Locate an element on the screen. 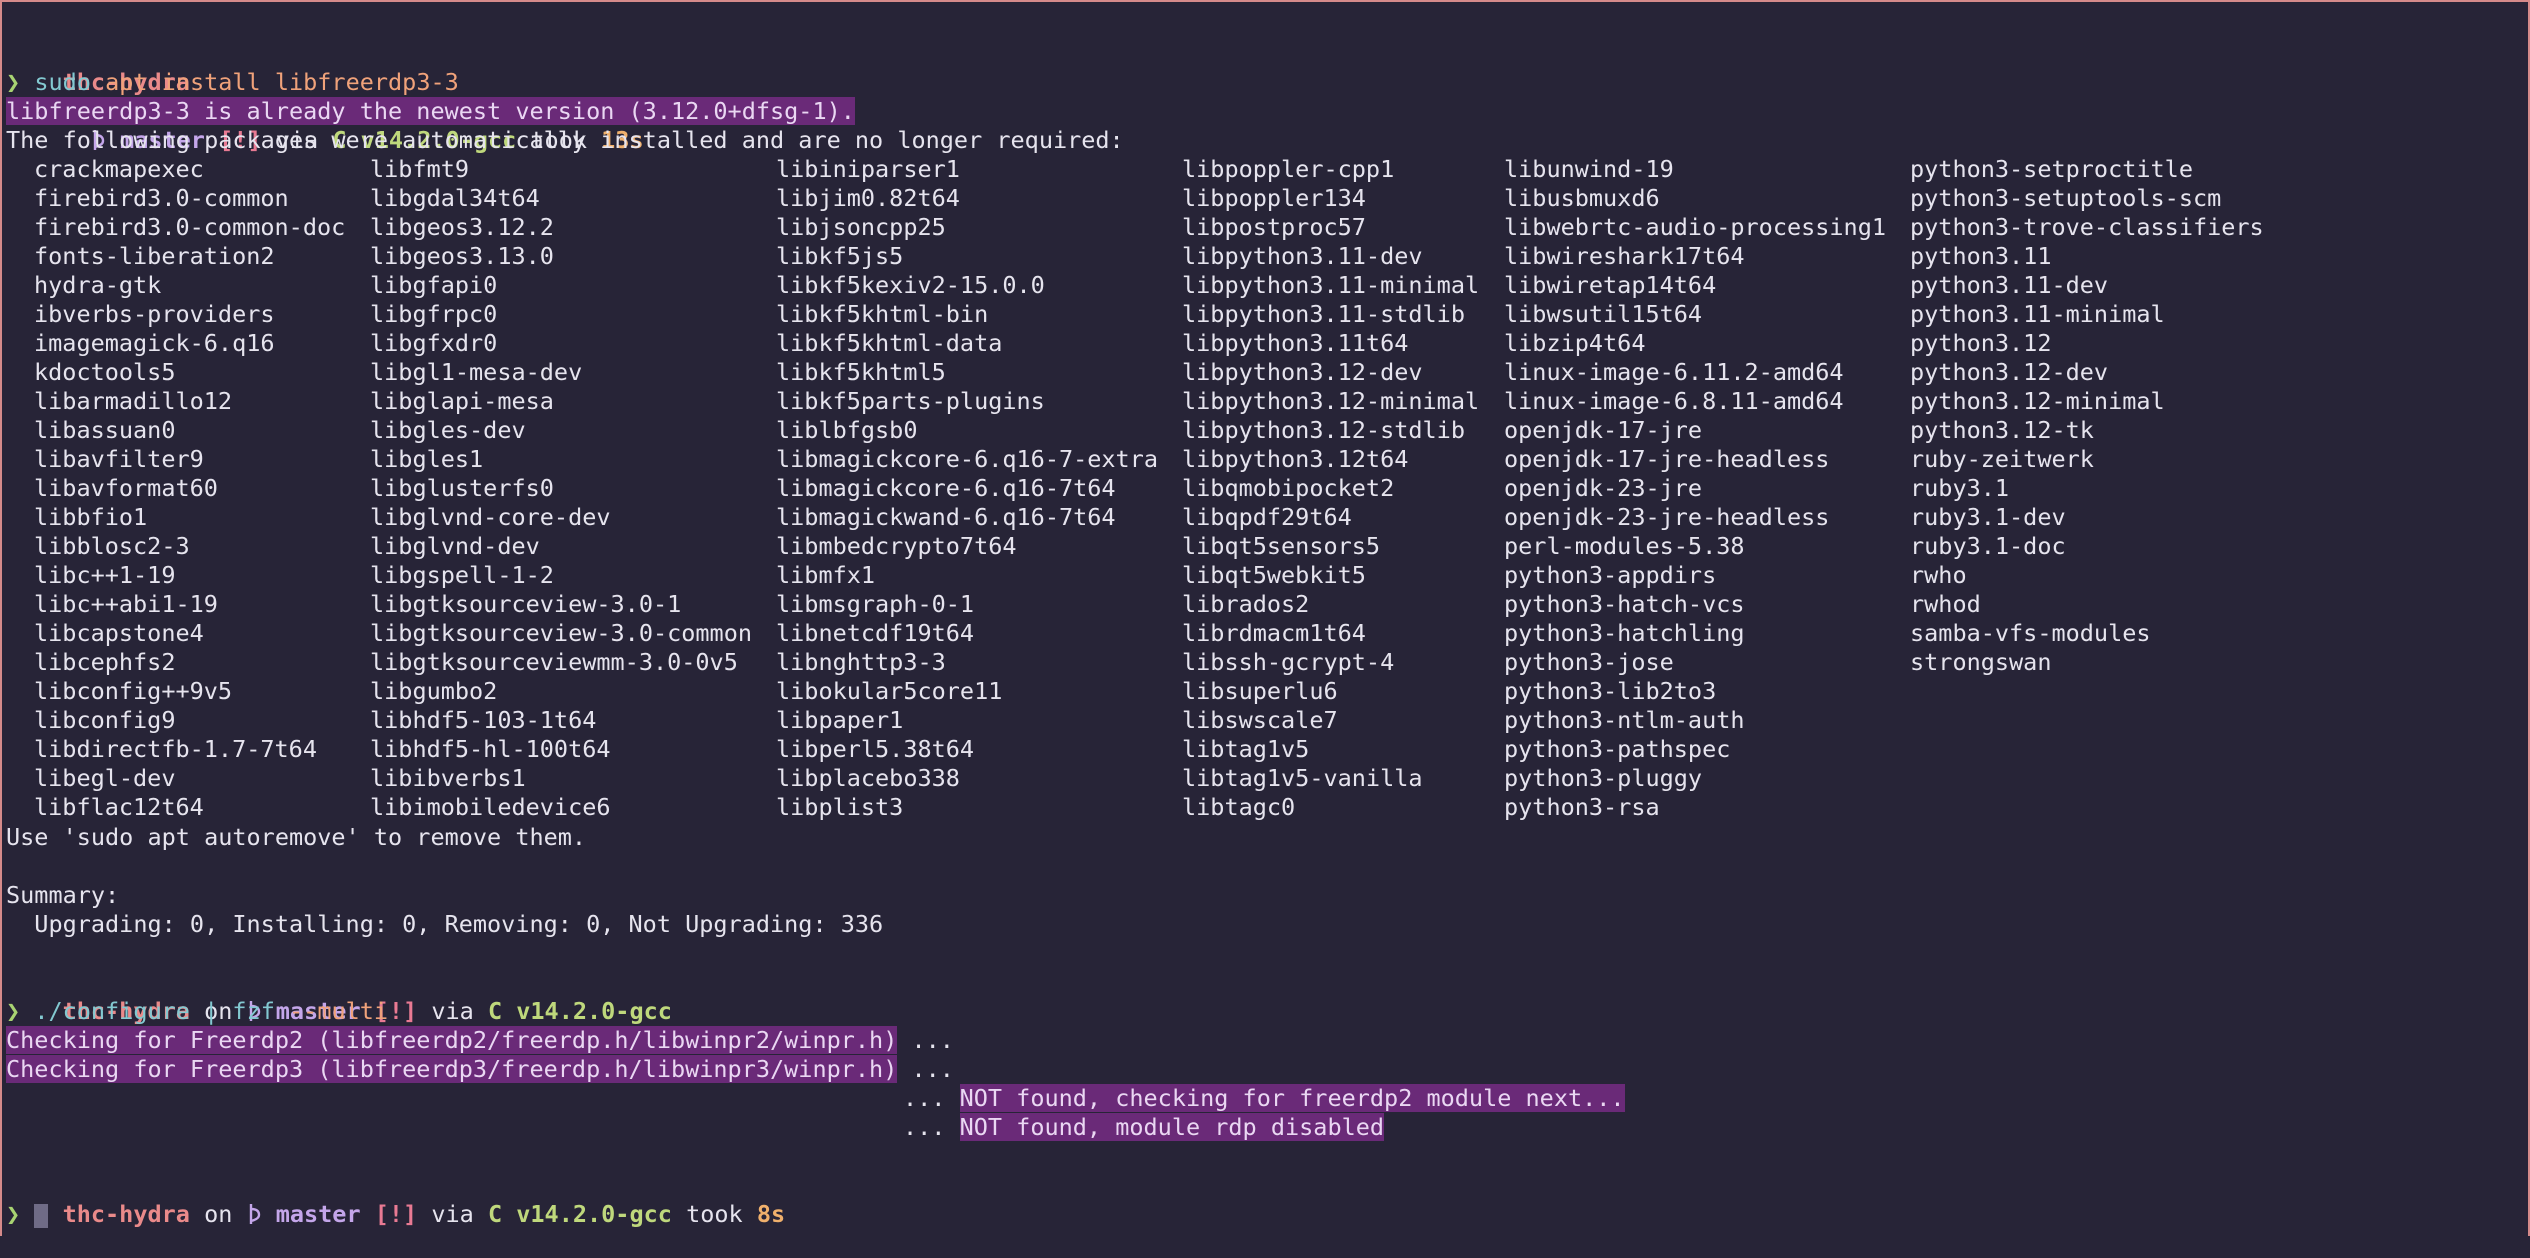  package-item: libswscale7 is located at coordinates (1260, 720).